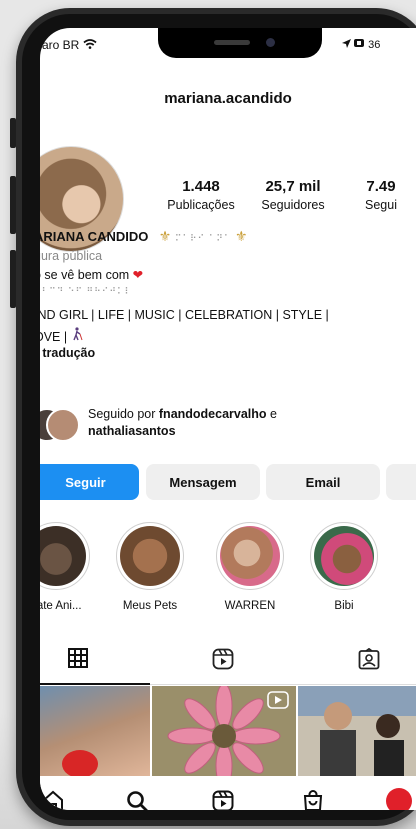 This screenshot has height=829, width=416. Describe the element at coordinates (67, 353) in the screenshot. I see `see-translation-link: r tradução` at that location.